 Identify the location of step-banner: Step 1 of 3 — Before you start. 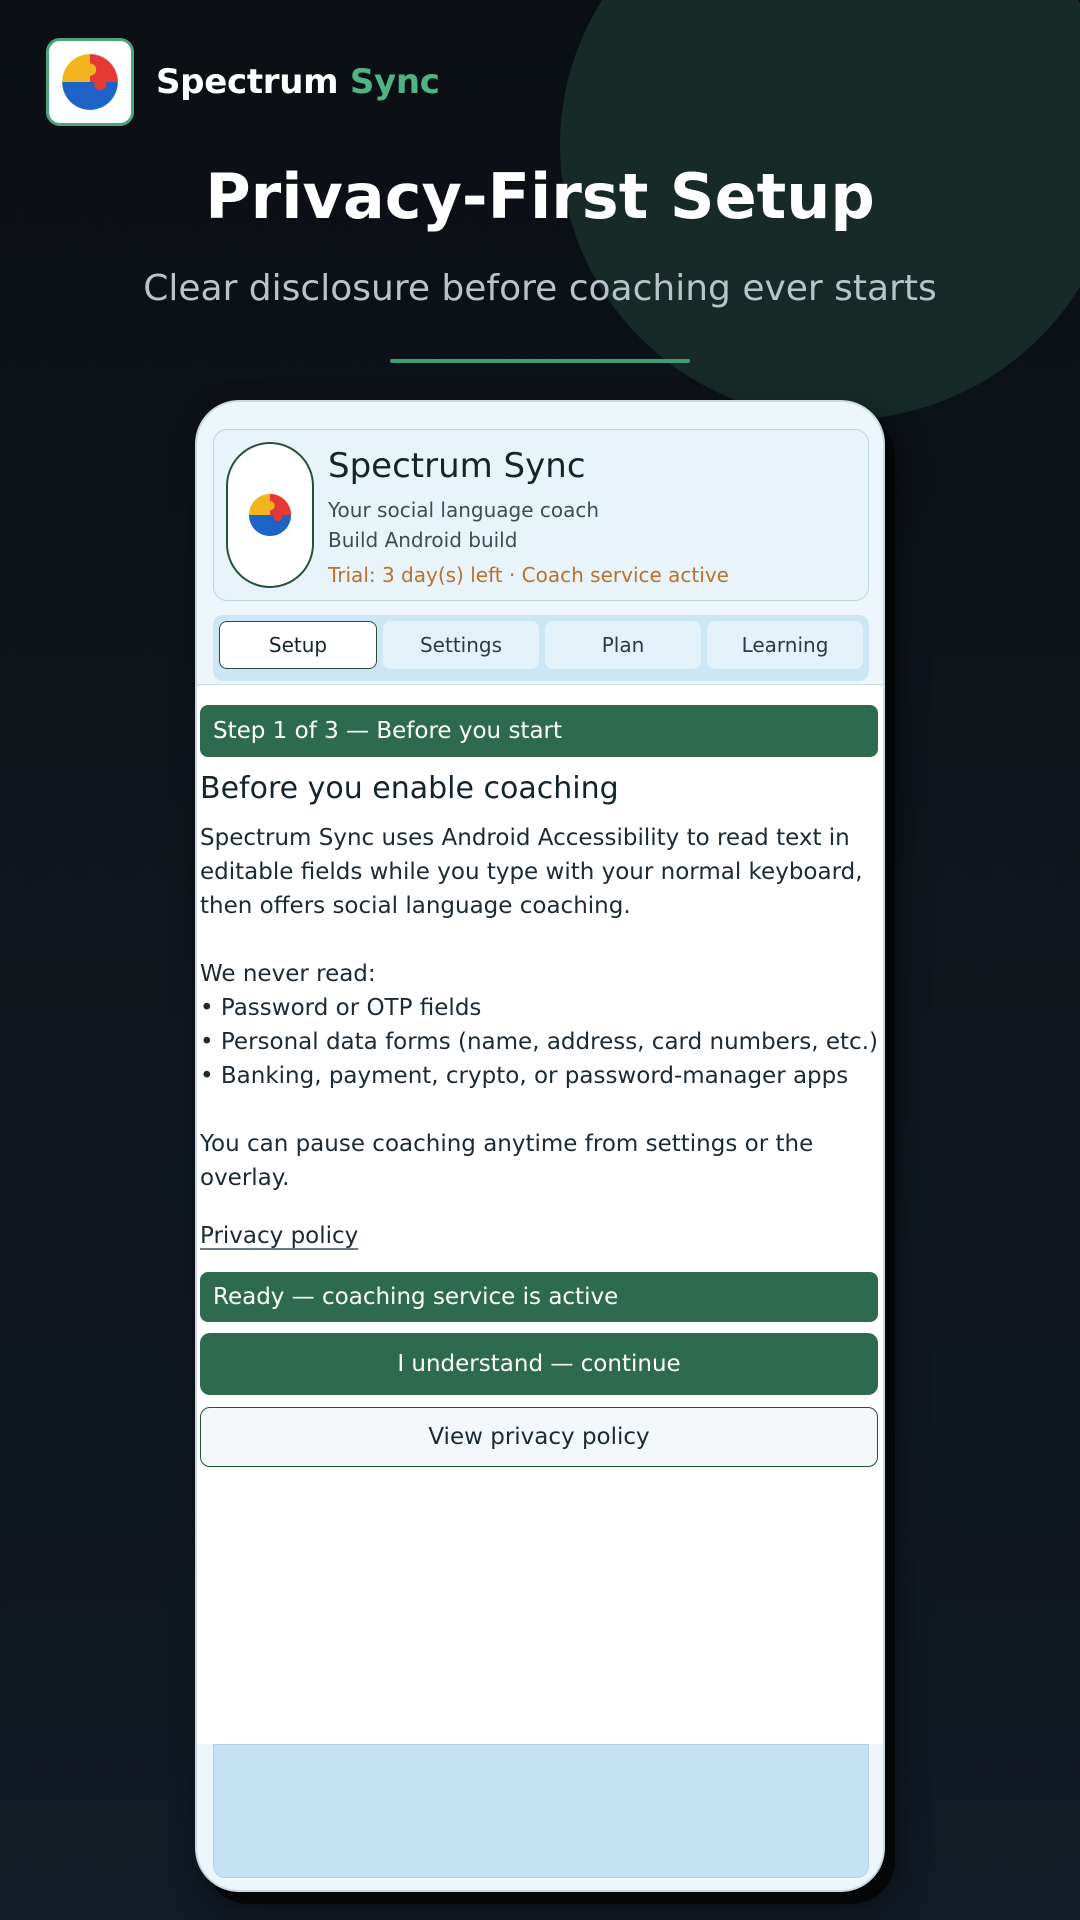
(539, 731).